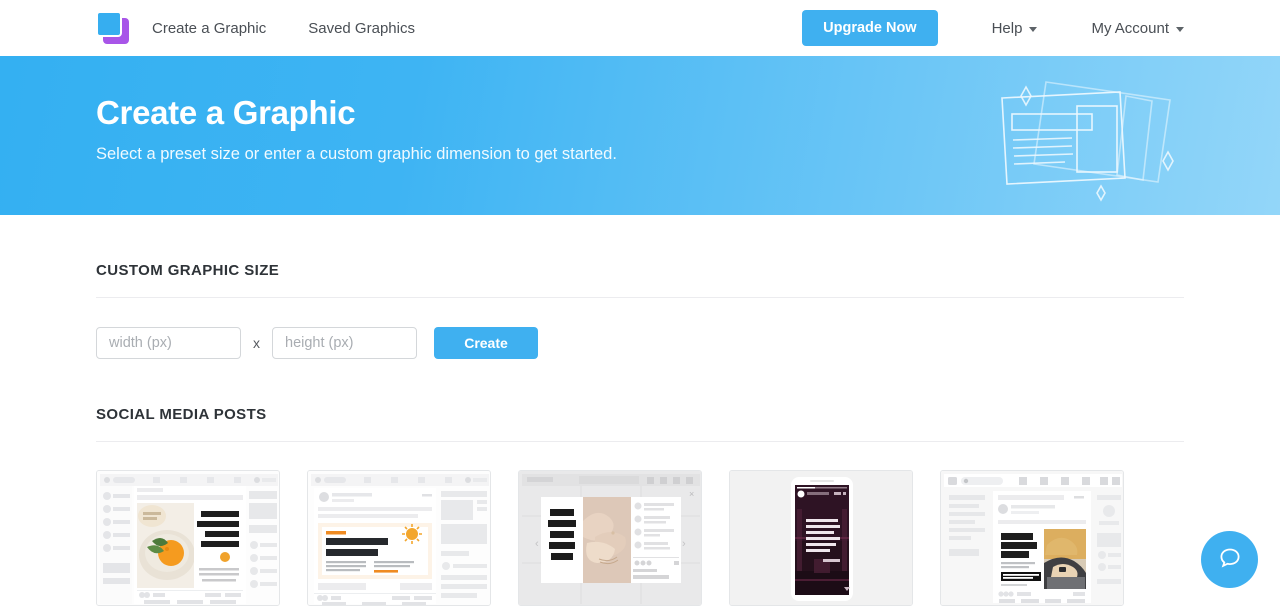  What do you see at coordinates (276, 28) in the screenshot?
I see `nav-left-group: Create a Graphic Saved Graphics` at bounding box center [276, 28].